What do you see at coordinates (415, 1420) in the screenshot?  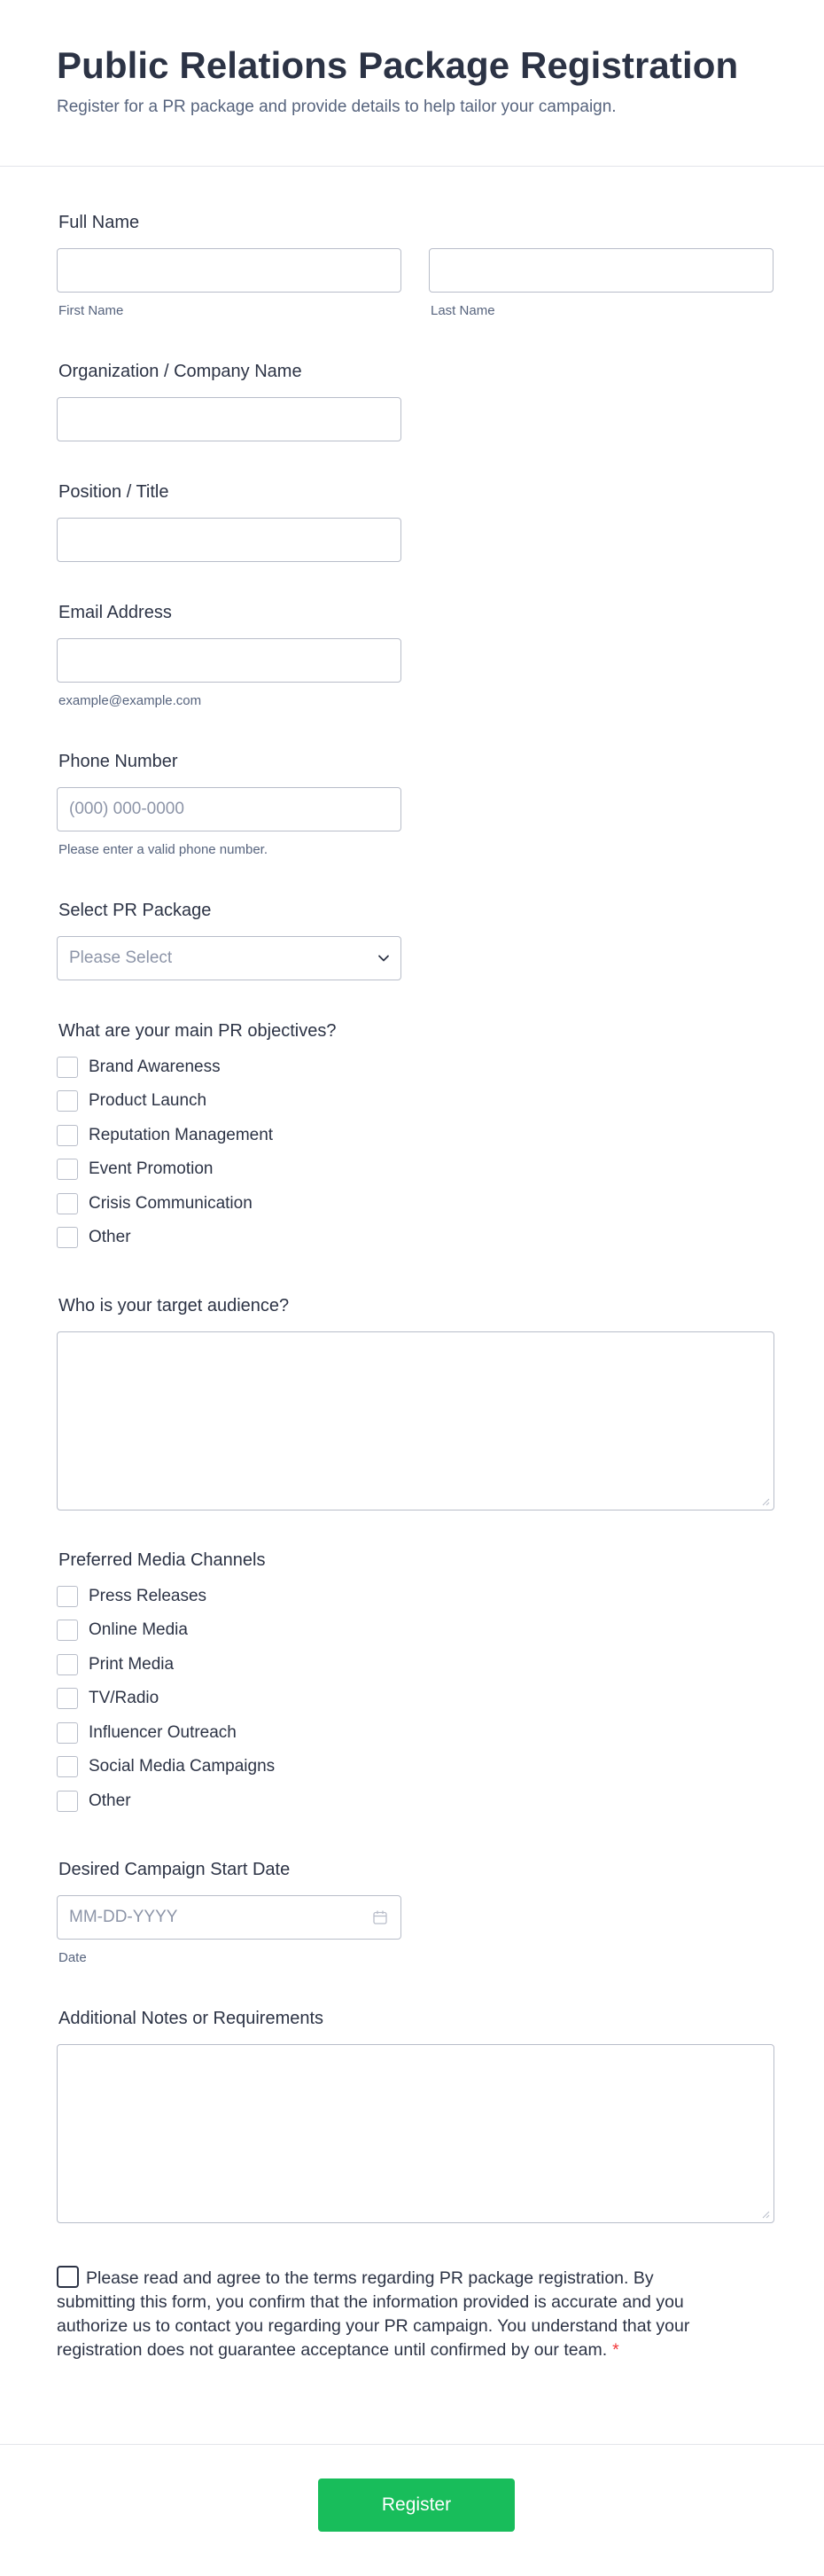 I see `audience-textarea` at bounding box center [415, 1420].